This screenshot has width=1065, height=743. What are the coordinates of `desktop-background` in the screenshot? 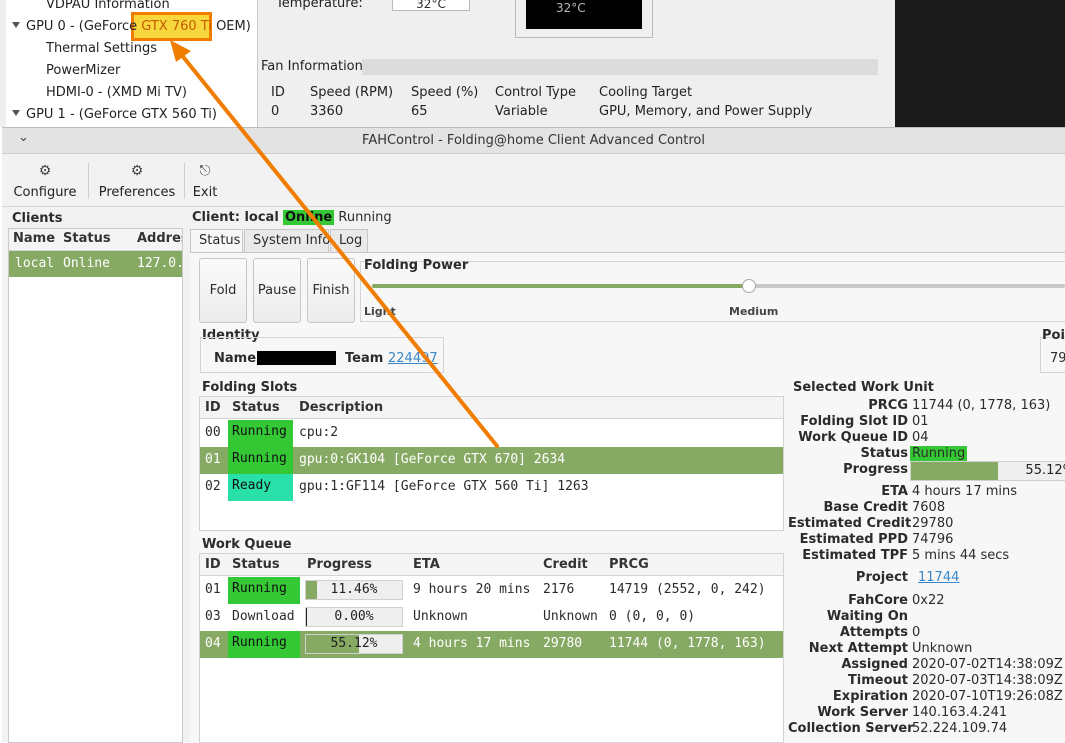 It's located at (980, 63).